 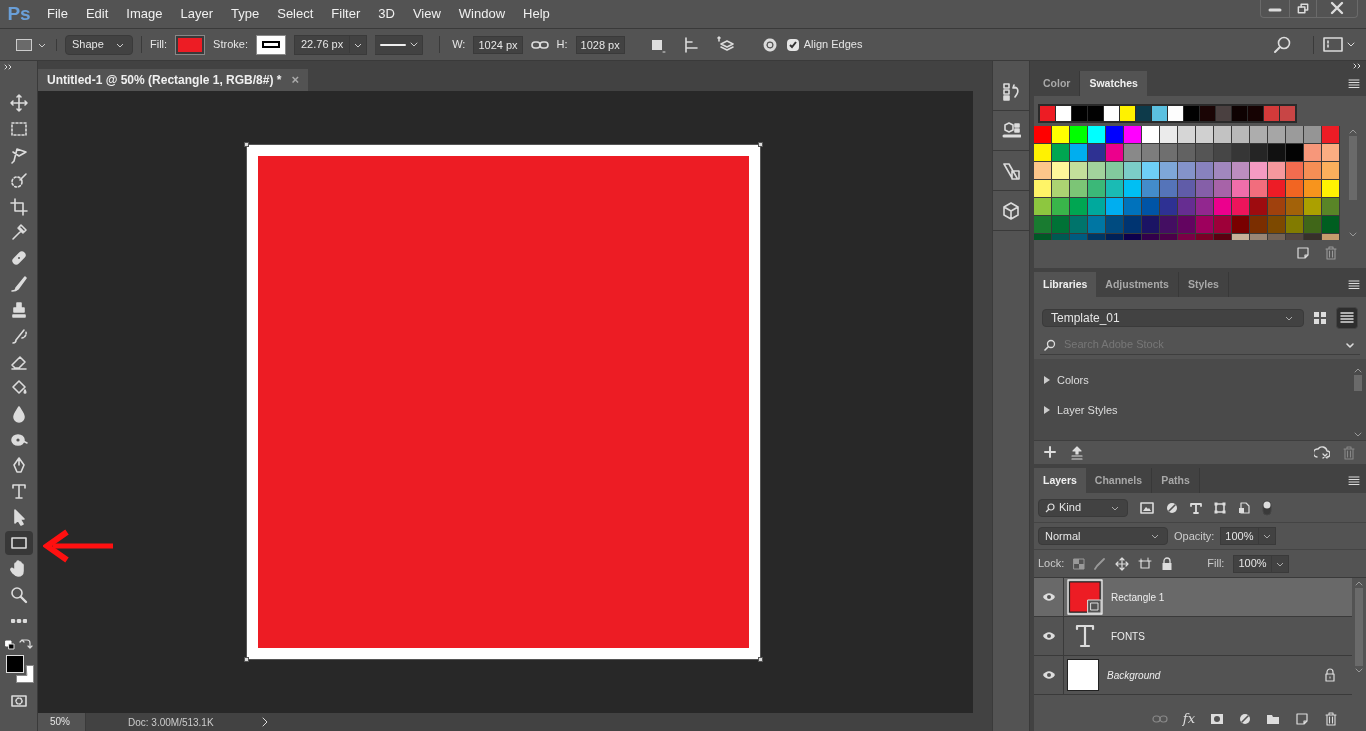 What do you see at coordinates (99, 44) in the screenshot?
I see `mode-dropdown: Shape` at bounding box center [99, 44].